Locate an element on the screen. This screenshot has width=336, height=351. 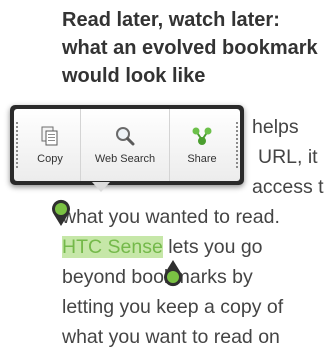
copy-button: Copy is located at coordinates (50, 145).